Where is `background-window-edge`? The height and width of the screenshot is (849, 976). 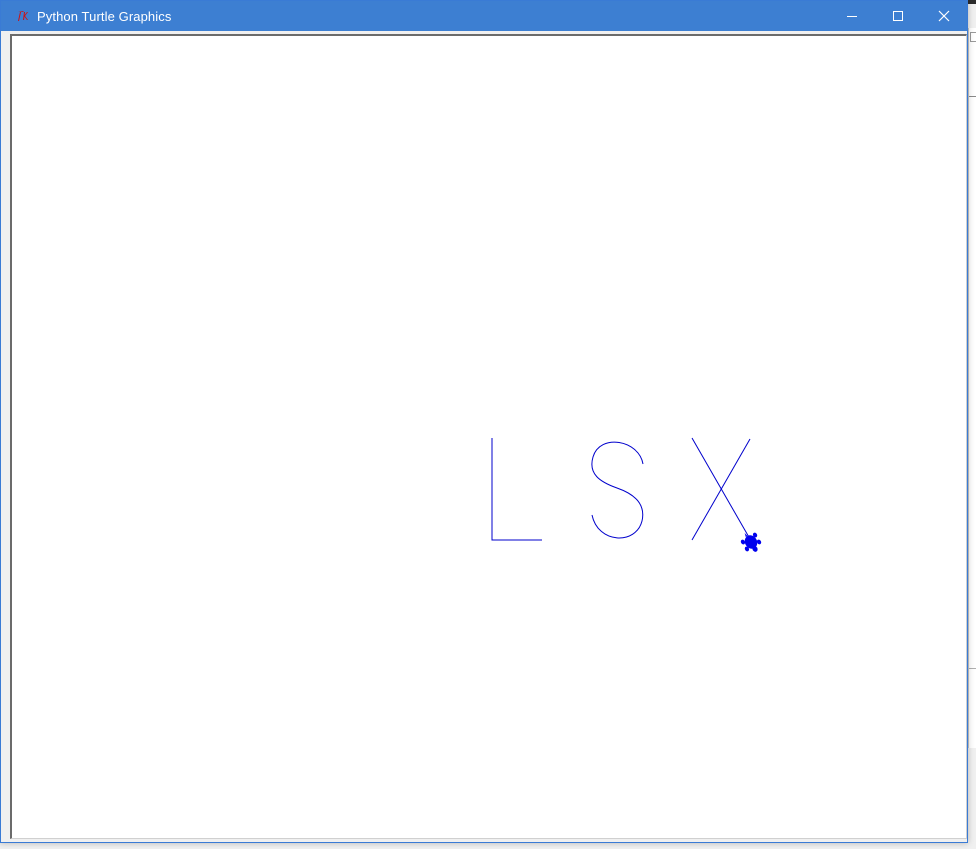
background-window-edge is located at coordinates (972, 388).